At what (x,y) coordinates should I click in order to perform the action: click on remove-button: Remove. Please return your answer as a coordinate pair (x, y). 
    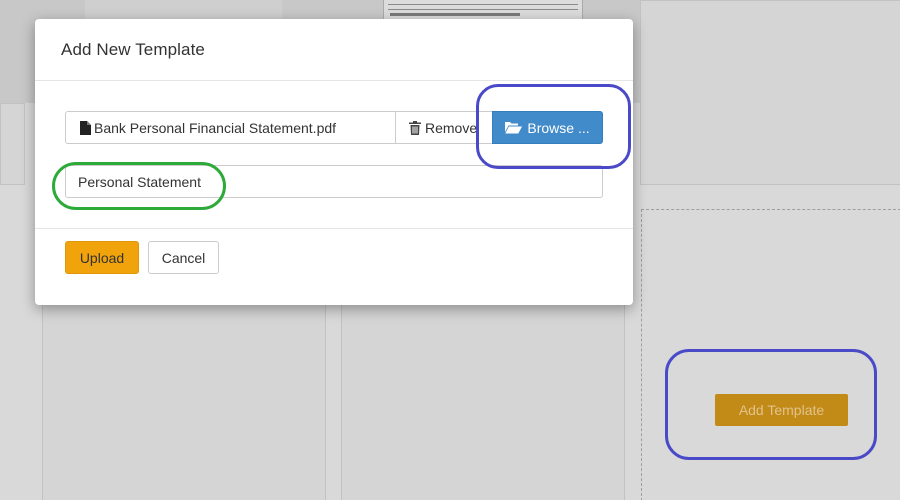
    Looking at the image, I should click on (451, 127).